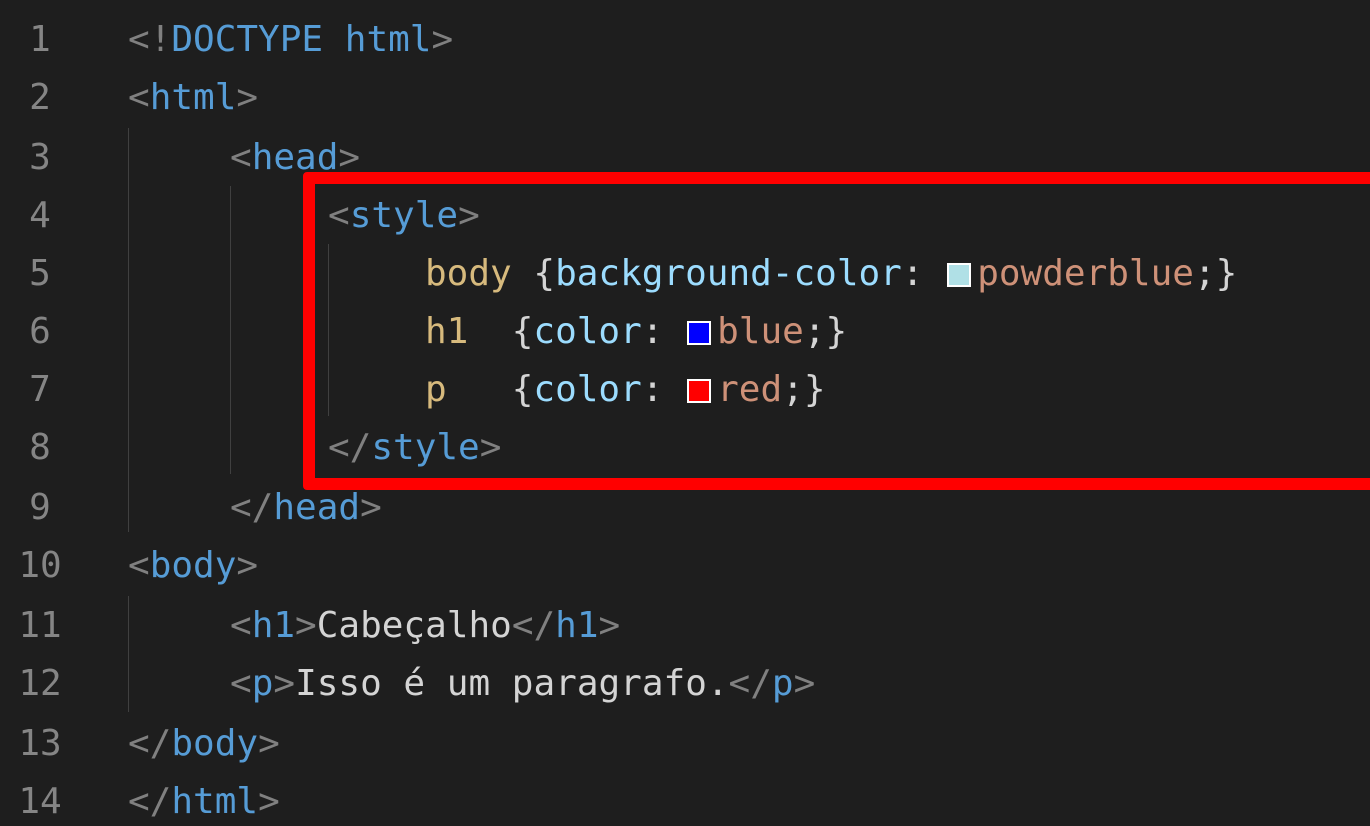 This screenshot has width=1370, height=826. I want to click on code-line: 6 h1 {color: blue;}, so click(685, 332).